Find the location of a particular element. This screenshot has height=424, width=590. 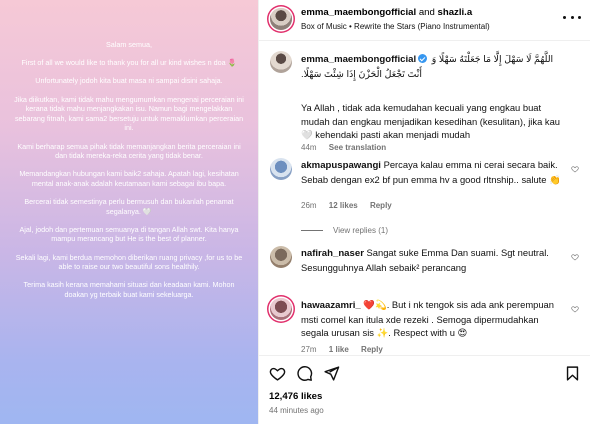

share-icon is located at coordinates (331, 373).